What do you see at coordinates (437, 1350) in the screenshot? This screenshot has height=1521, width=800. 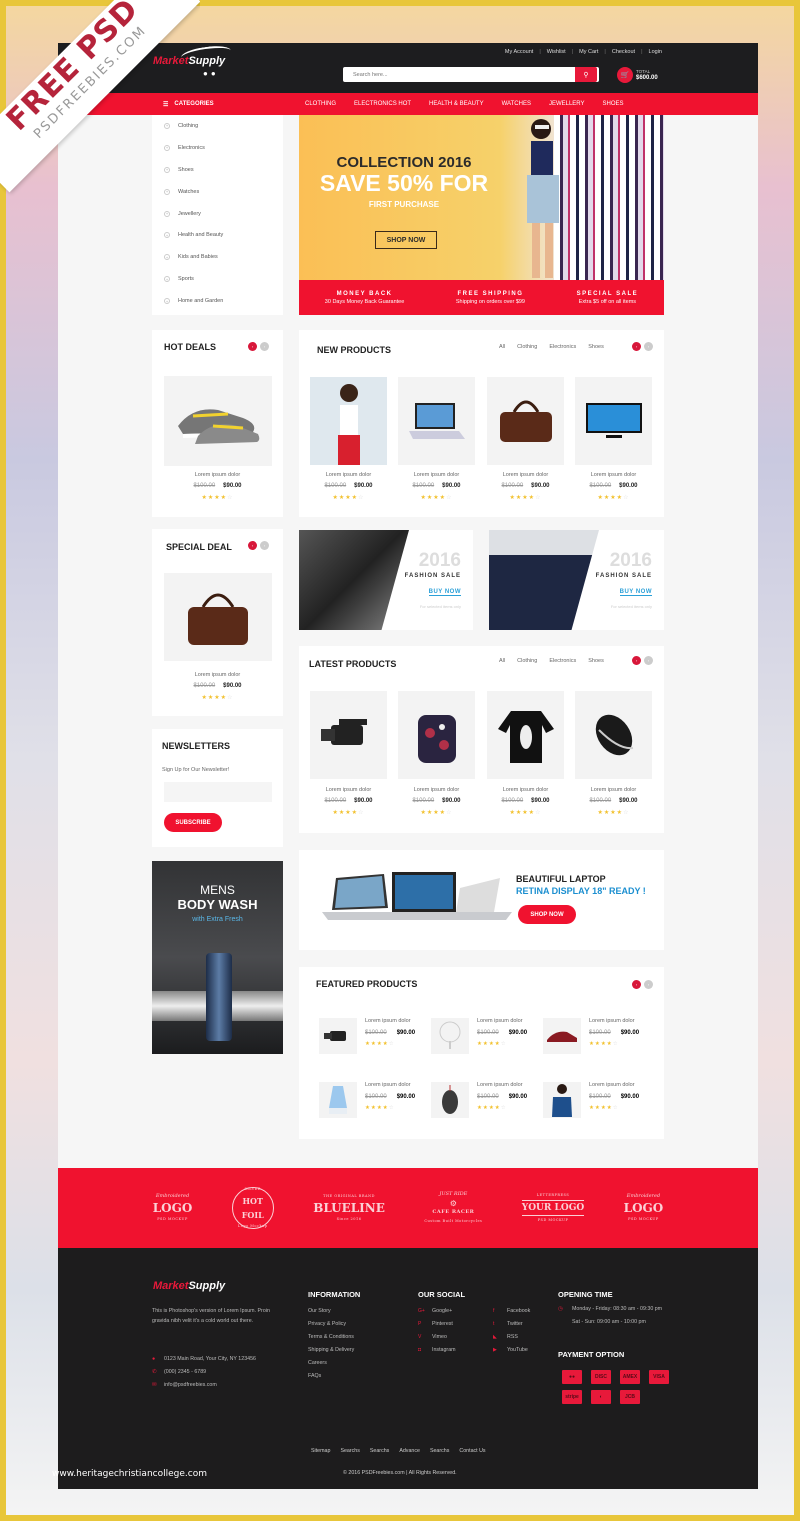 I see `social-link-instagram: ◘ Instagram` at bounding box center [437, 1350].